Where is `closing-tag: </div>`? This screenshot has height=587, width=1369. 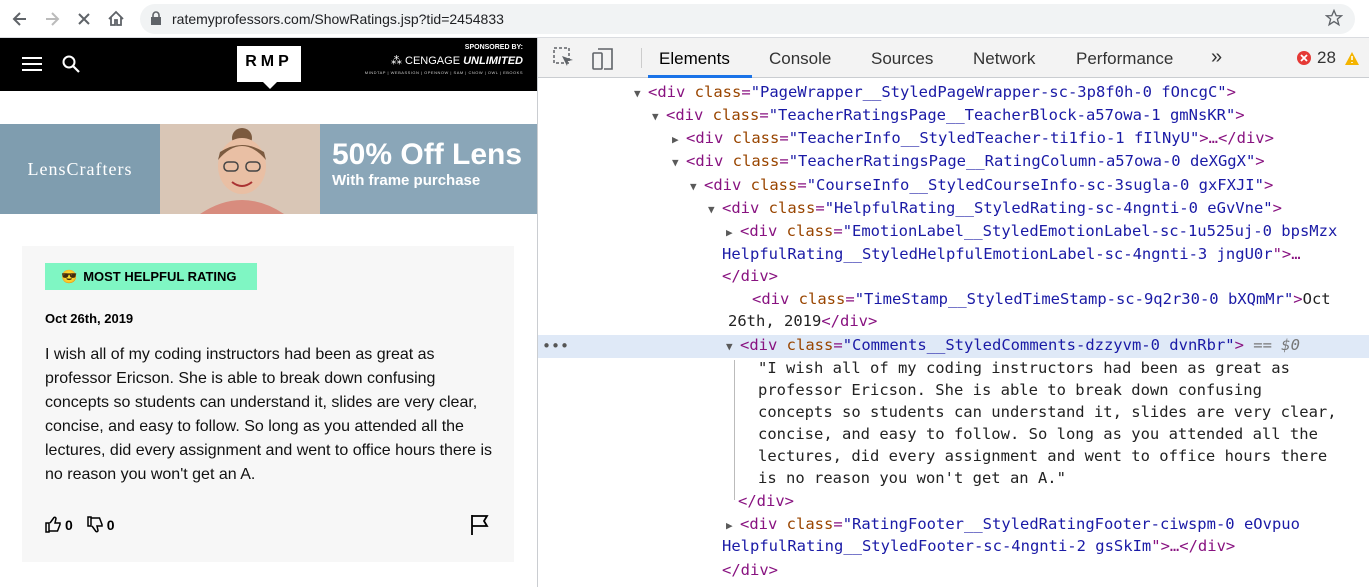 closing-tag: </div> is located at coordinates (750, 276).